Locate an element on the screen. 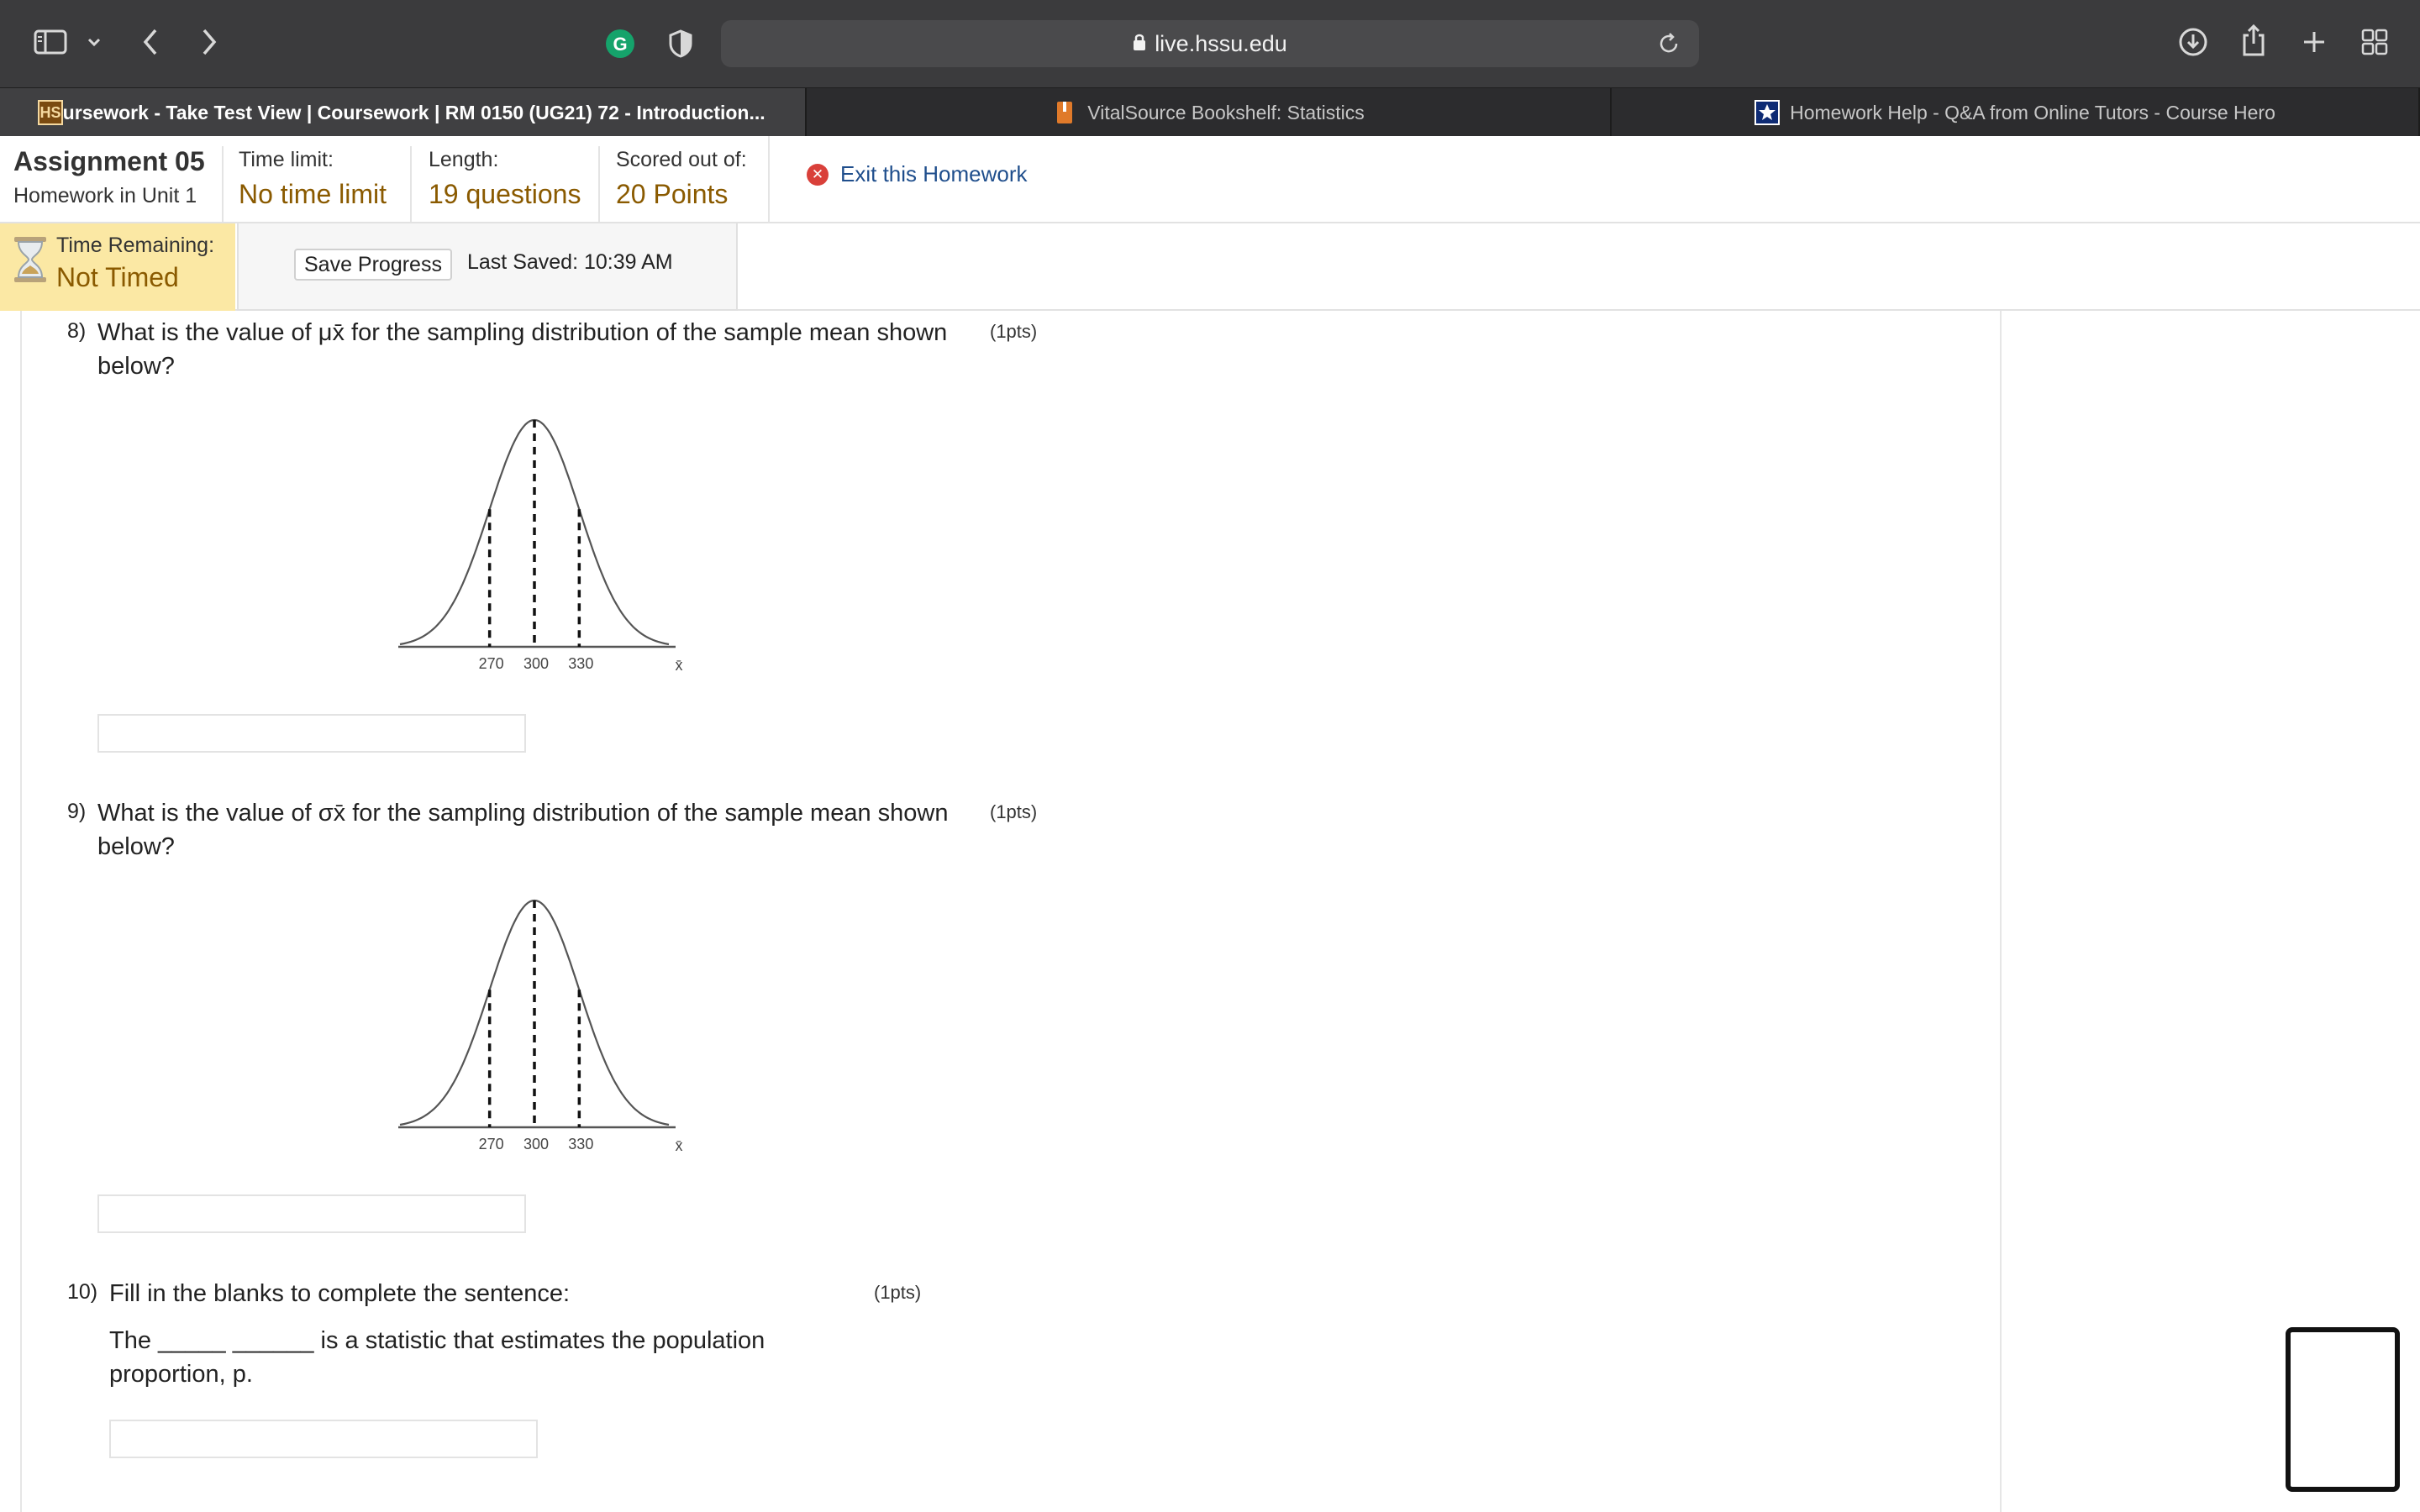 The width and height of the screenshot is (2420, 1512). url-text: live.hssu.edu is located at coordinates (1221, 43).